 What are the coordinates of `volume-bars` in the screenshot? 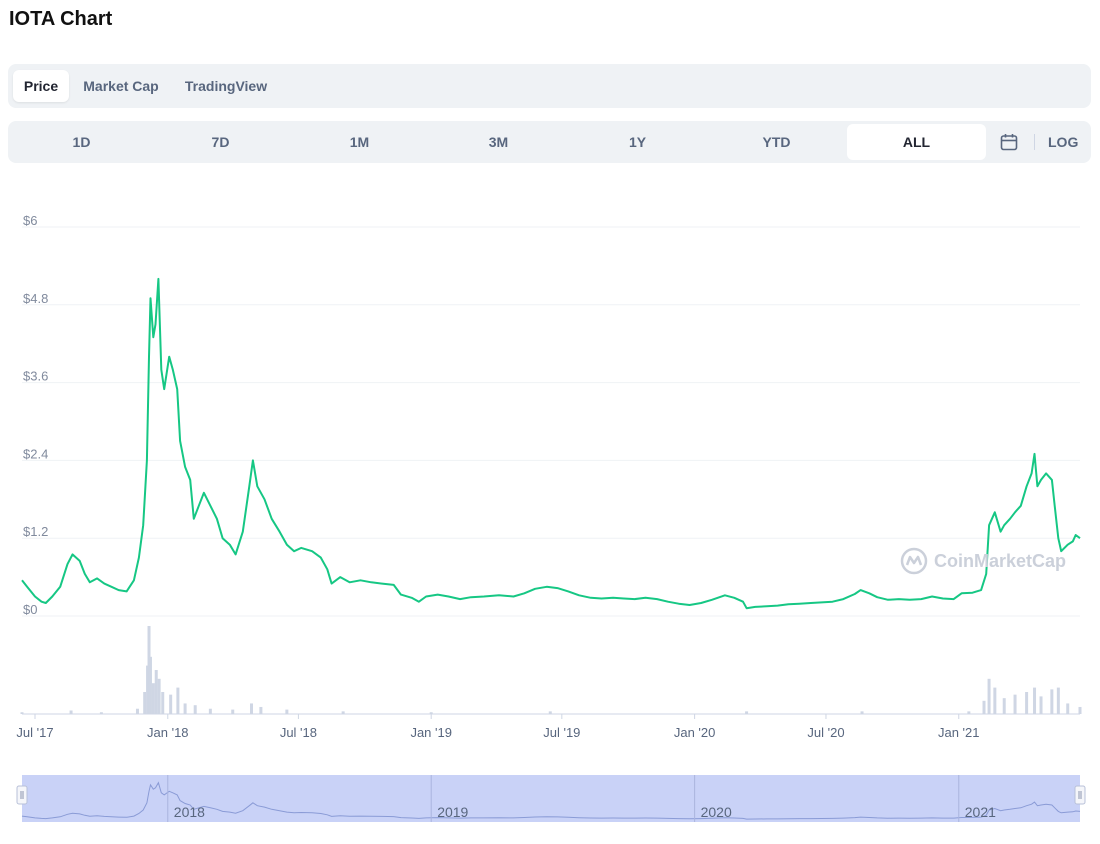 It's located at (551, 670).